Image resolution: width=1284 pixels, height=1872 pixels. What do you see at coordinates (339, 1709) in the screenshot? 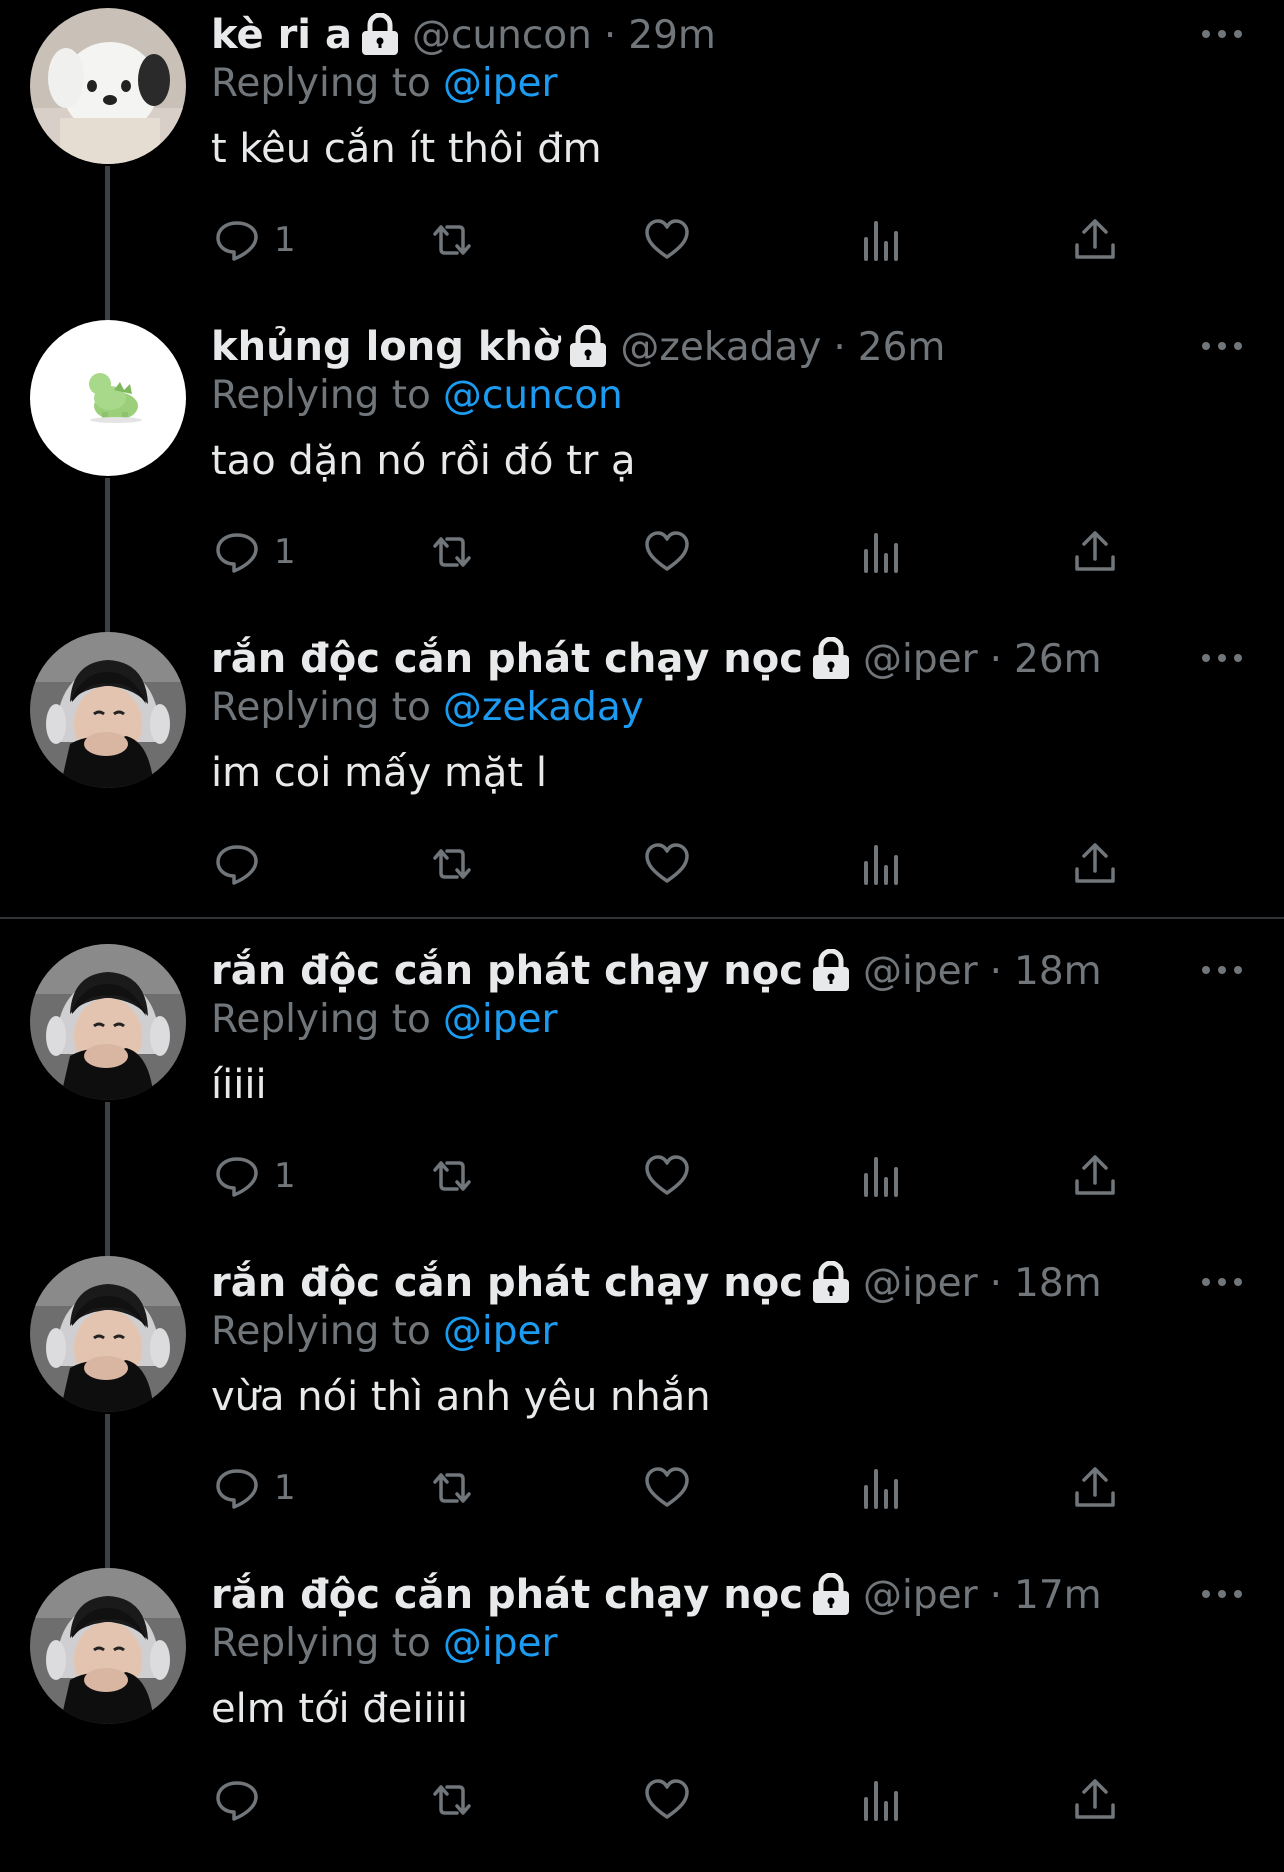
I see `tweet-text: elm tới đeiiiii` at bounding box center [339, 1709].